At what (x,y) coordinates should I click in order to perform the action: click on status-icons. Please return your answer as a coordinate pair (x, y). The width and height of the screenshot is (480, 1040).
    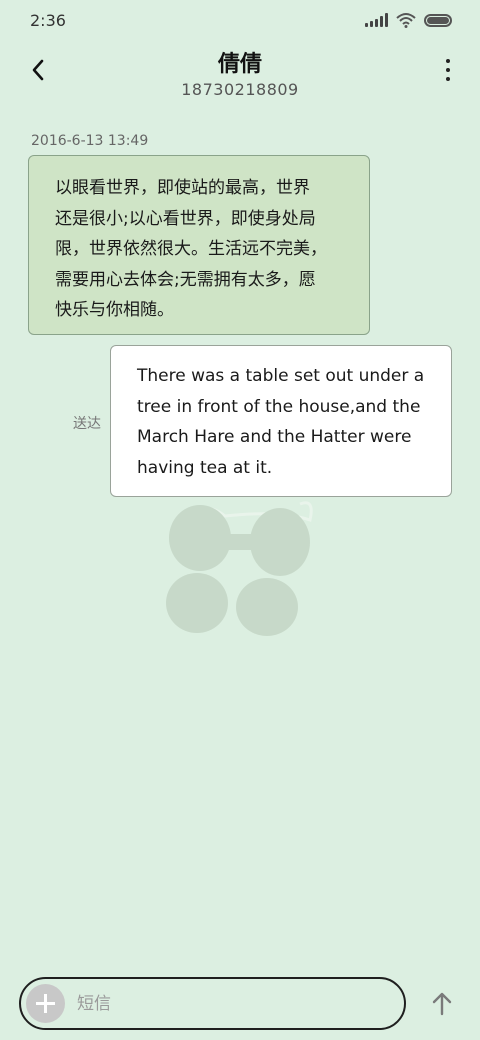
    Looking at the image, I should click on (408, 20).